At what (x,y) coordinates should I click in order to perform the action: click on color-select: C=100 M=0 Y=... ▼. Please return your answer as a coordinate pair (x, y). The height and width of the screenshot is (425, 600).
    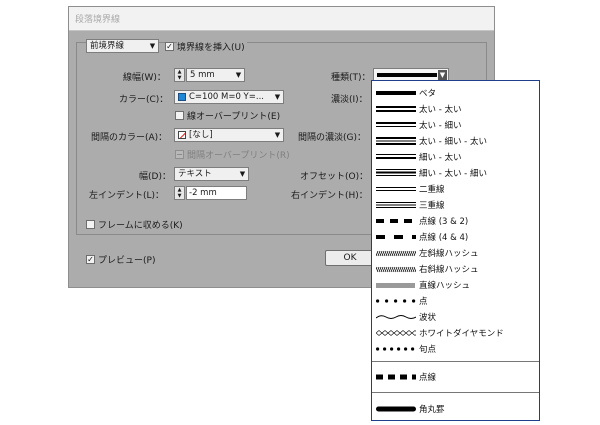
    Looking at the image, I should click on (229, 97).